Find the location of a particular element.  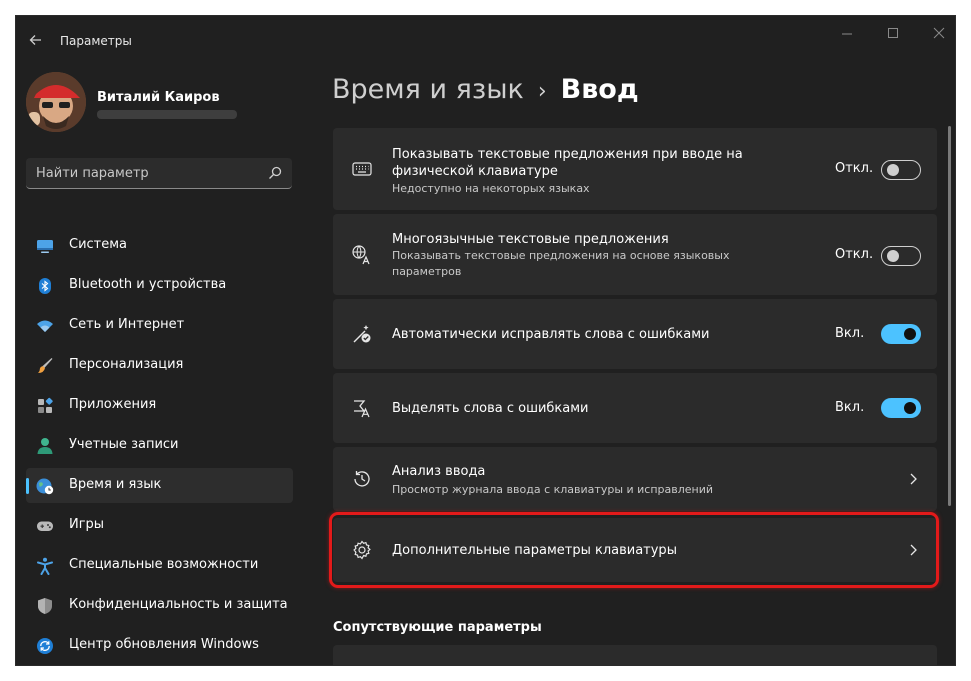

globe-clock-icon is located at coordinates (45, 486).